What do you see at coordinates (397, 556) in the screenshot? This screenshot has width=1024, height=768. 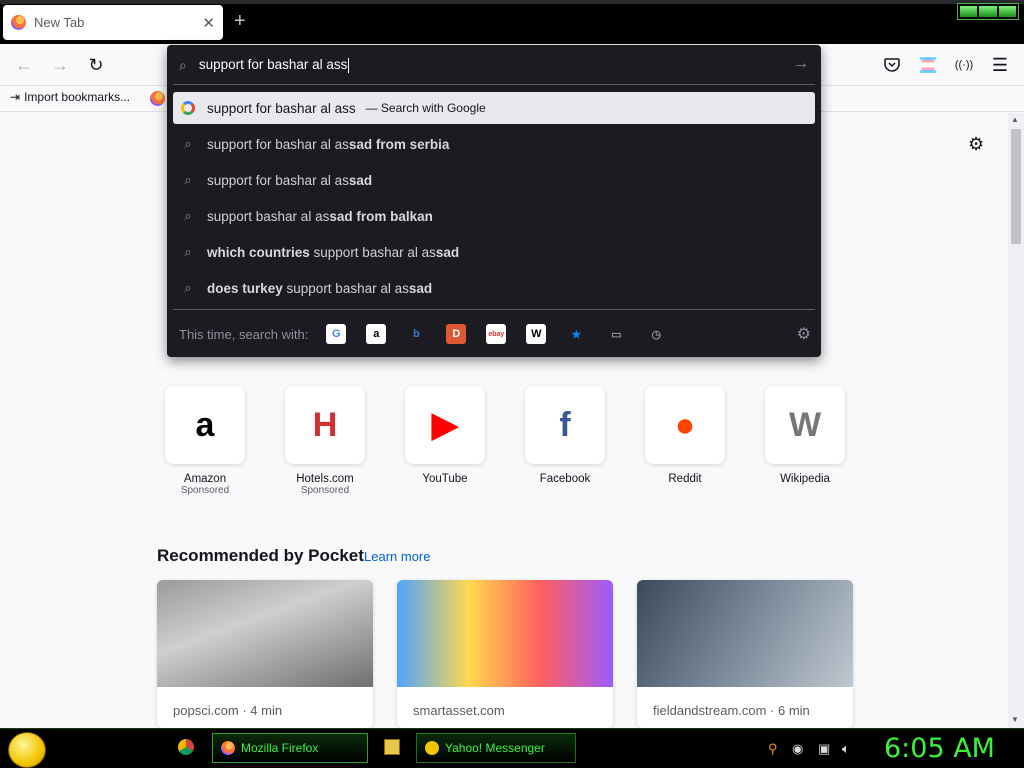 I see `learn-more-link: Learn more` at bounding box center [397, 556].